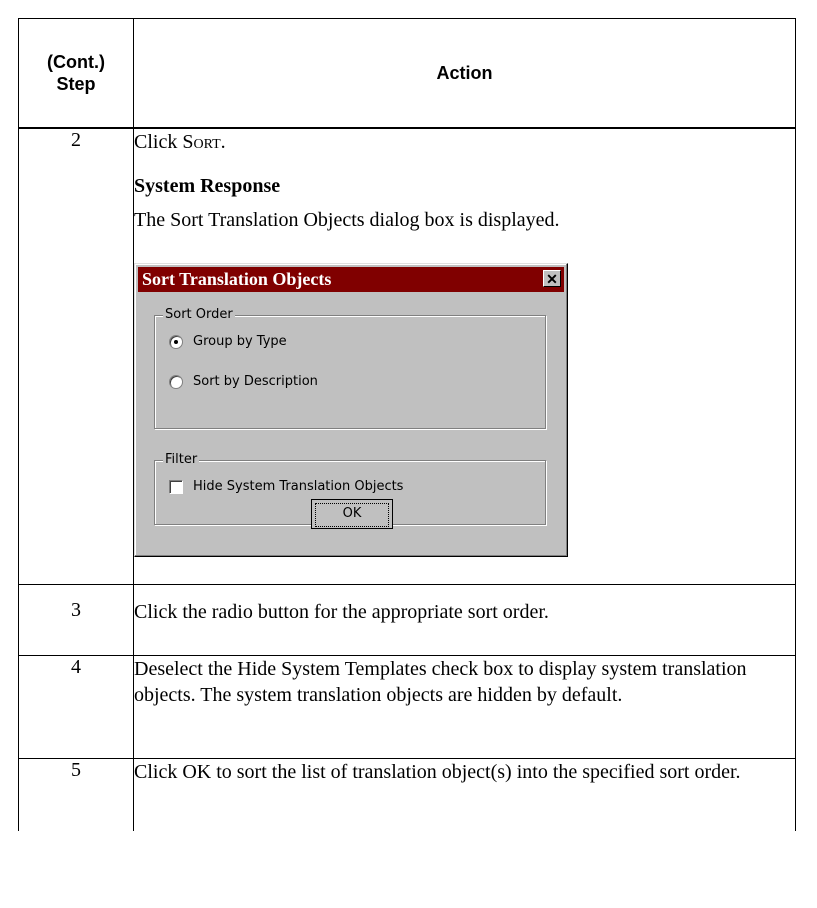 The image size is (817, 908). What do you see at coordinates (199, 315) in the screenshot?
I see `sort-order-legend: Sort Order` at bounding box center [199, 315].